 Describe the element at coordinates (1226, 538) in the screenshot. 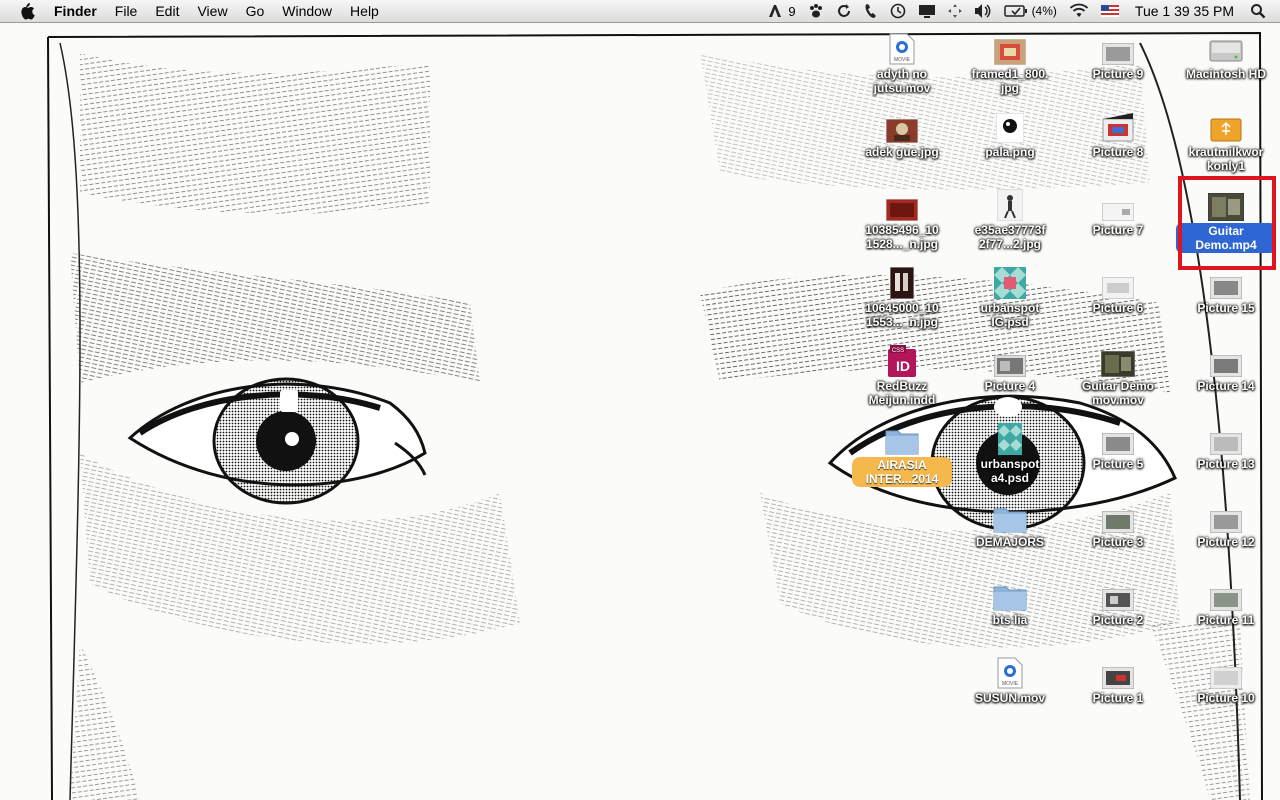

I see `desktop-icon-picture-12: Picture 12` at that location.